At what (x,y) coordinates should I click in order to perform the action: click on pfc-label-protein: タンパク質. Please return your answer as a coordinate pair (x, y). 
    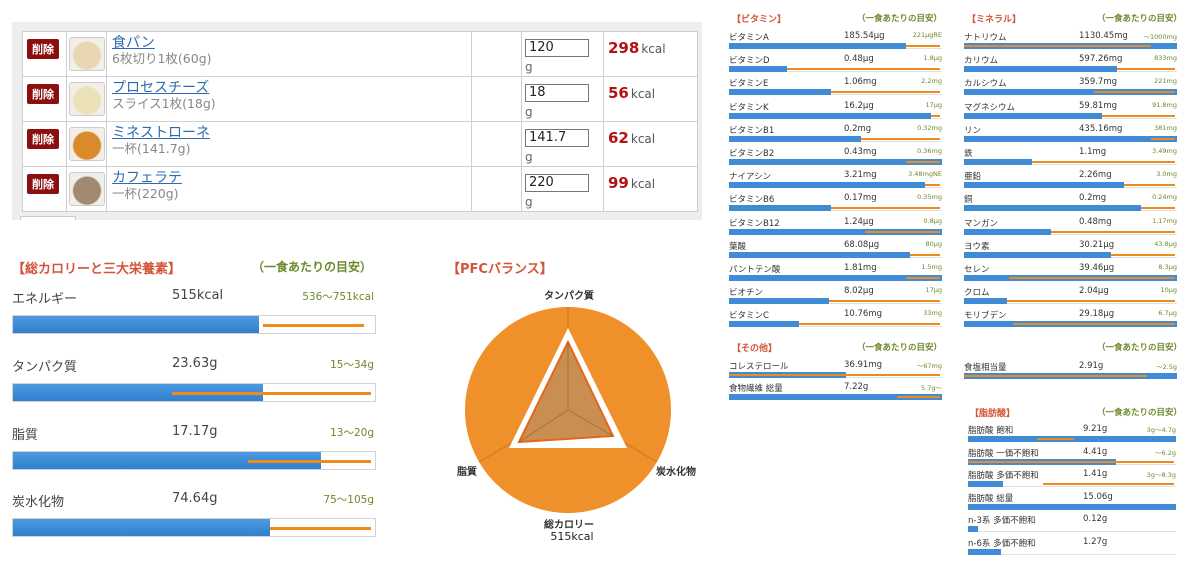
    Looking at the image, I should click on (569, 295).